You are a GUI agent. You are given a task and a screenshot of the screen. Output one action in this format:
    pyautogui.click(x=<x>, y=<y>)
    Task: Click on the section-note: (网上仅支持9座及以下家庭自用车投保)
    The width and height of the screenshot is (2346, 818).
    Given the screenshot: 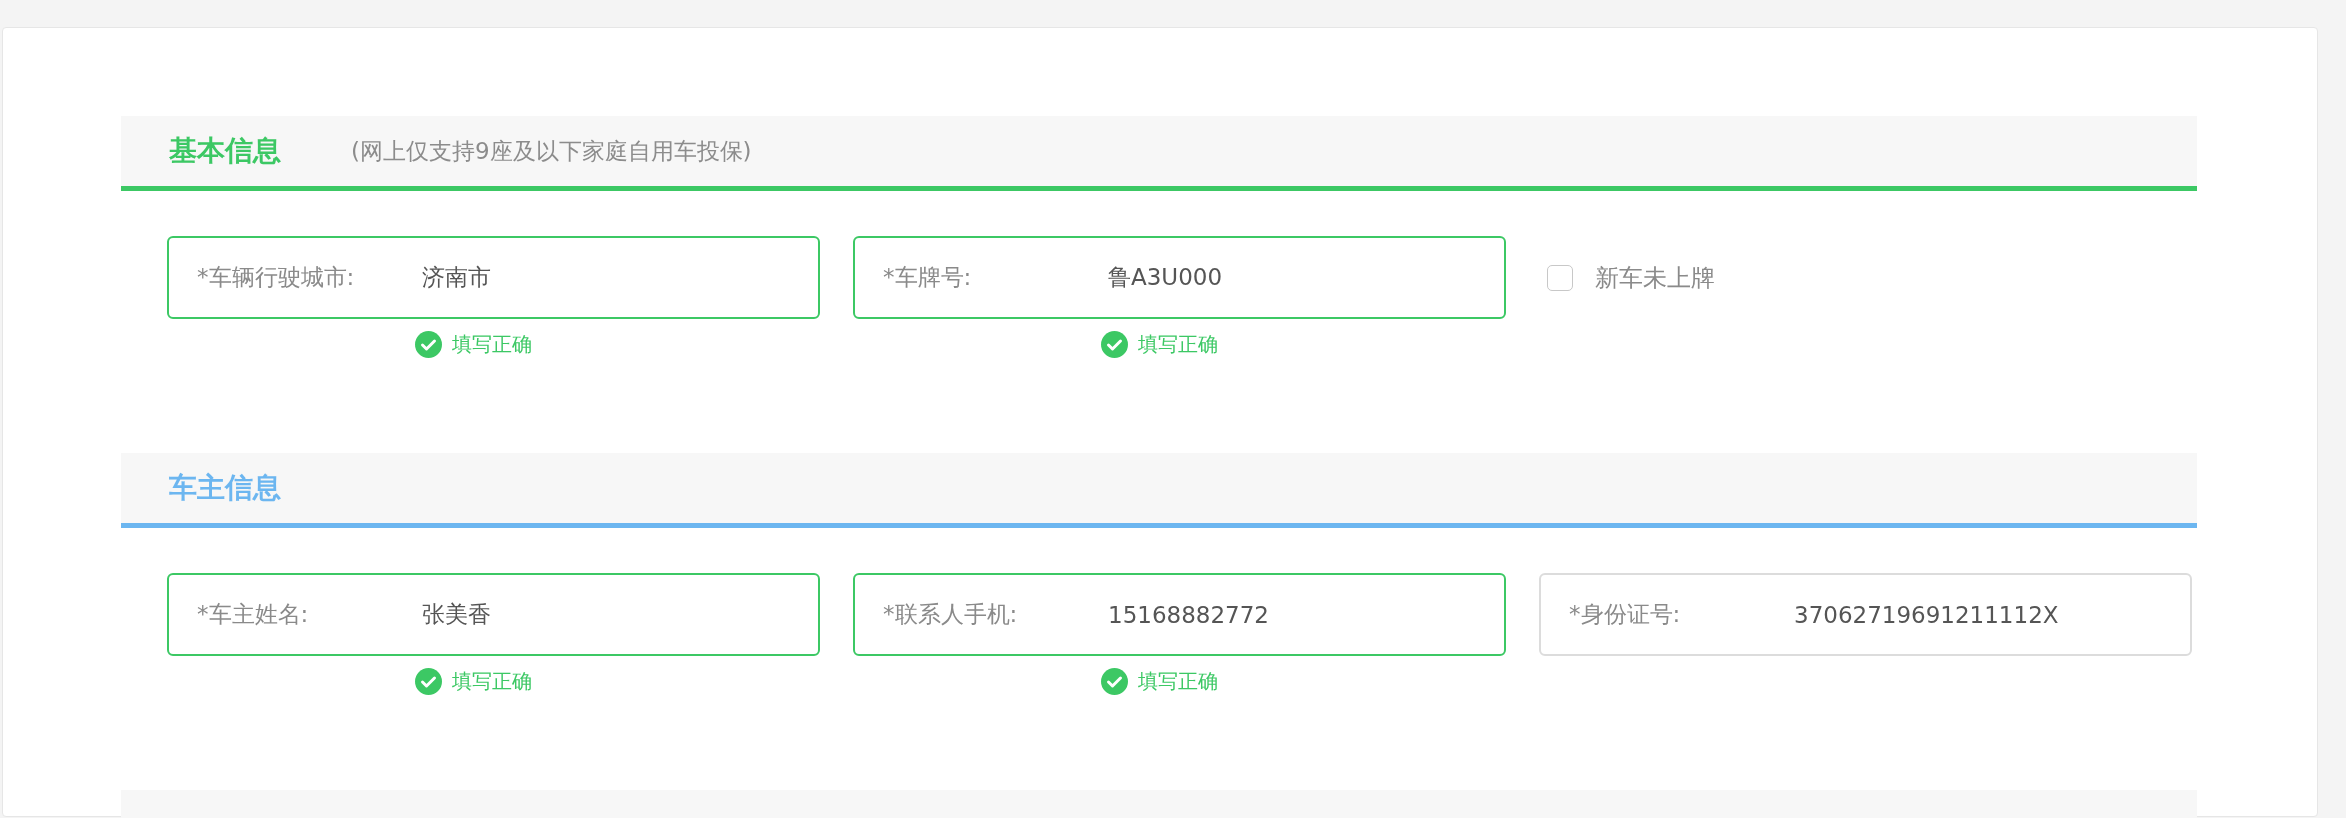 What is the action you would take?
    pyautogui.click(x=551, y=151)
    